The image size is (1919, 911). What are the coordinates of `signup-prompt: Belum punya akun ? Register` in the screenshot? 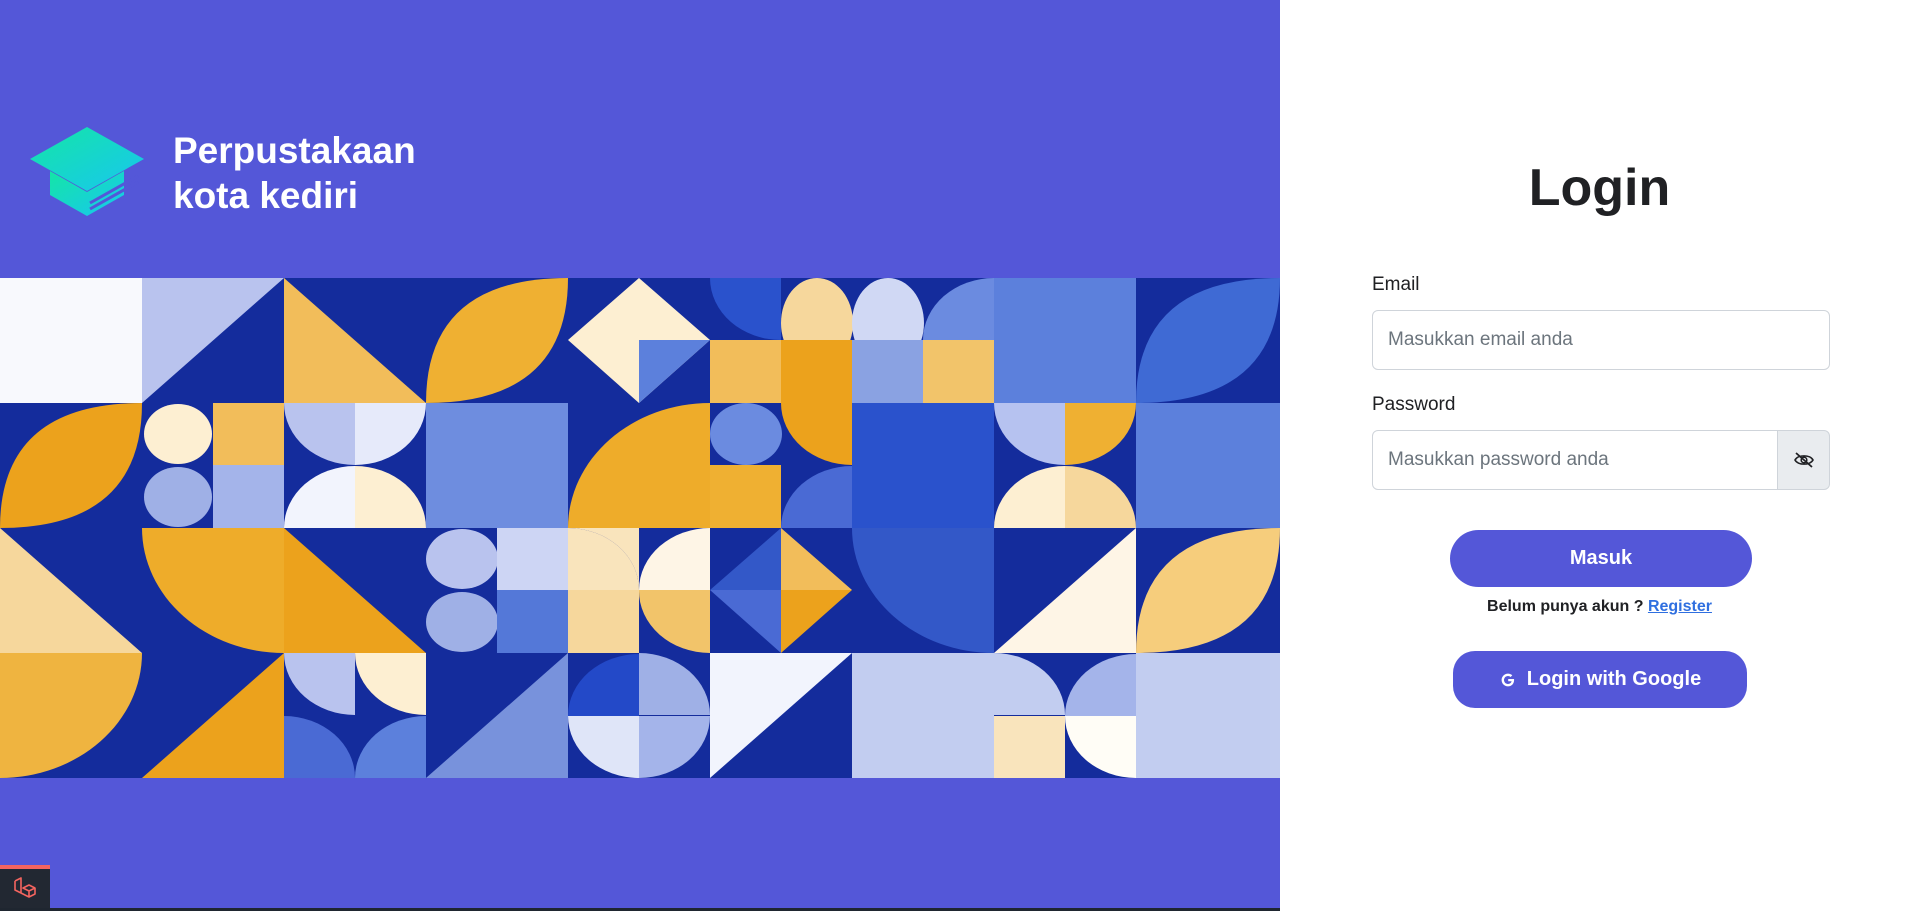 It's located at (1599, 607).